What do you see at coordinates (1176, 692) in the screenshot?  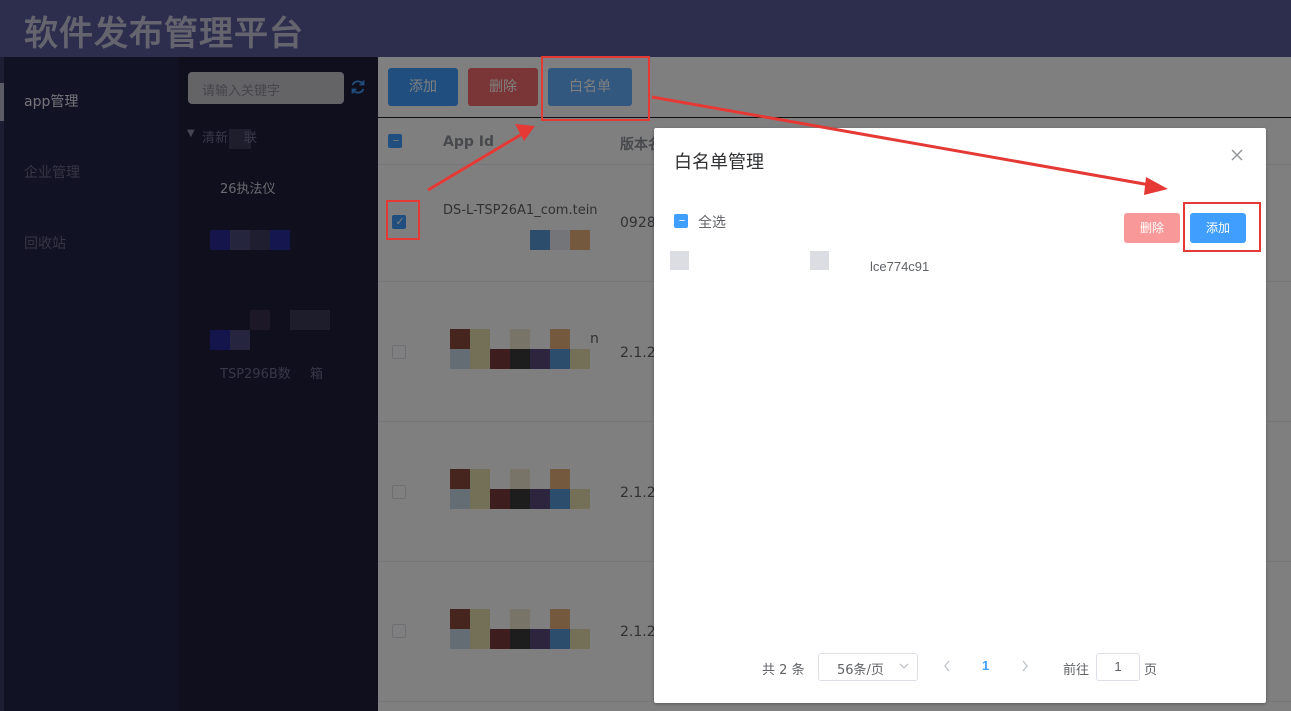 I see `watermark: CSDN @夜颂春秋` at bounding box center [1176, 692].